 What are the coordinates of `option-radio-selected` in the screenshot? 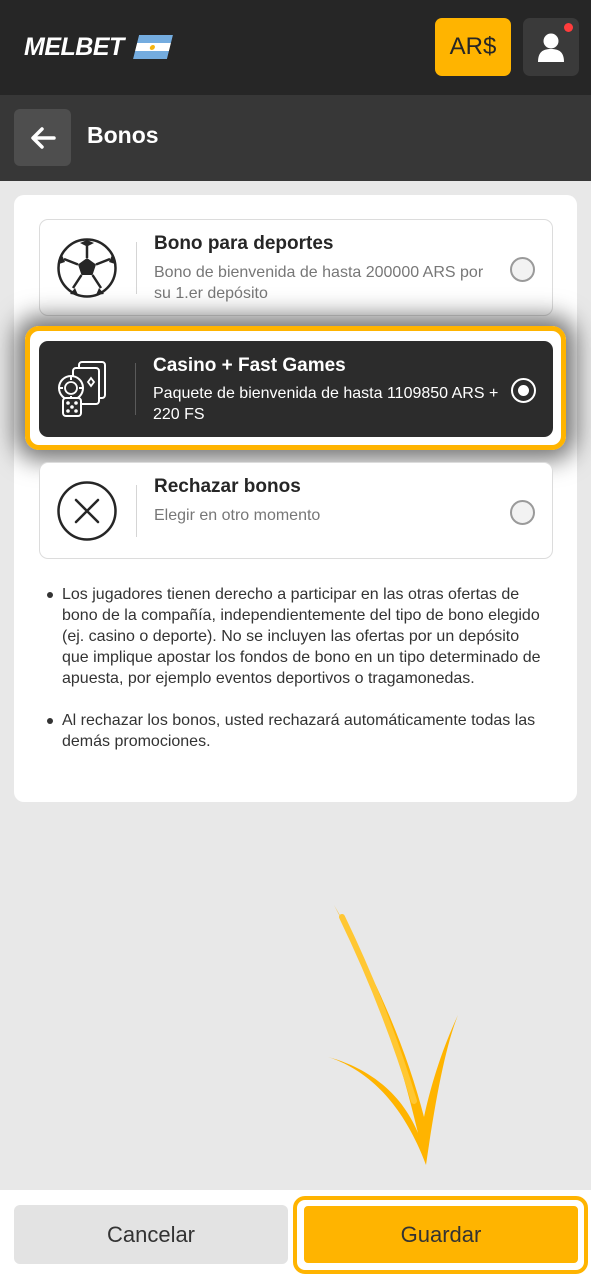 It's located at (523, 390).